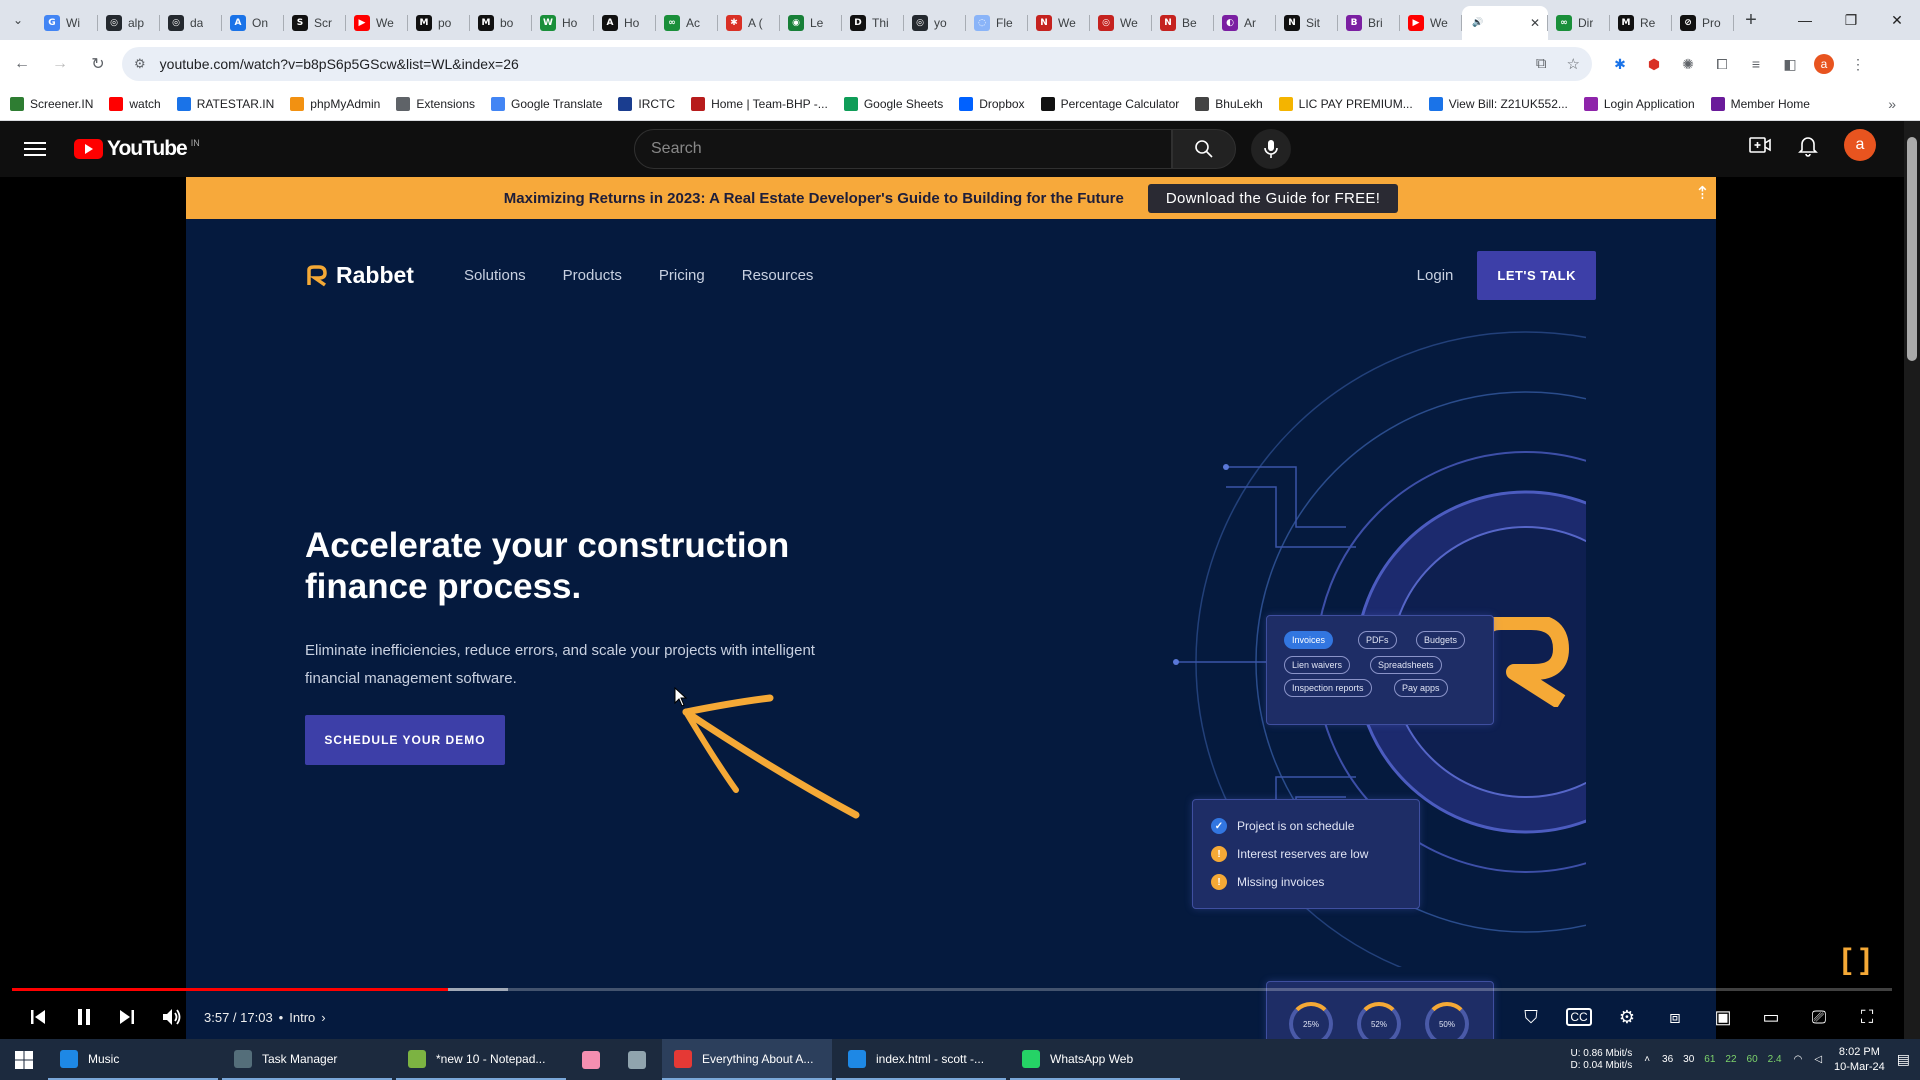 This screenshot has width=1920, height=1080. Describe the element at coordinates (935, 23) in the screenshot. I see `browser-tab: ◎ yo` at that location.